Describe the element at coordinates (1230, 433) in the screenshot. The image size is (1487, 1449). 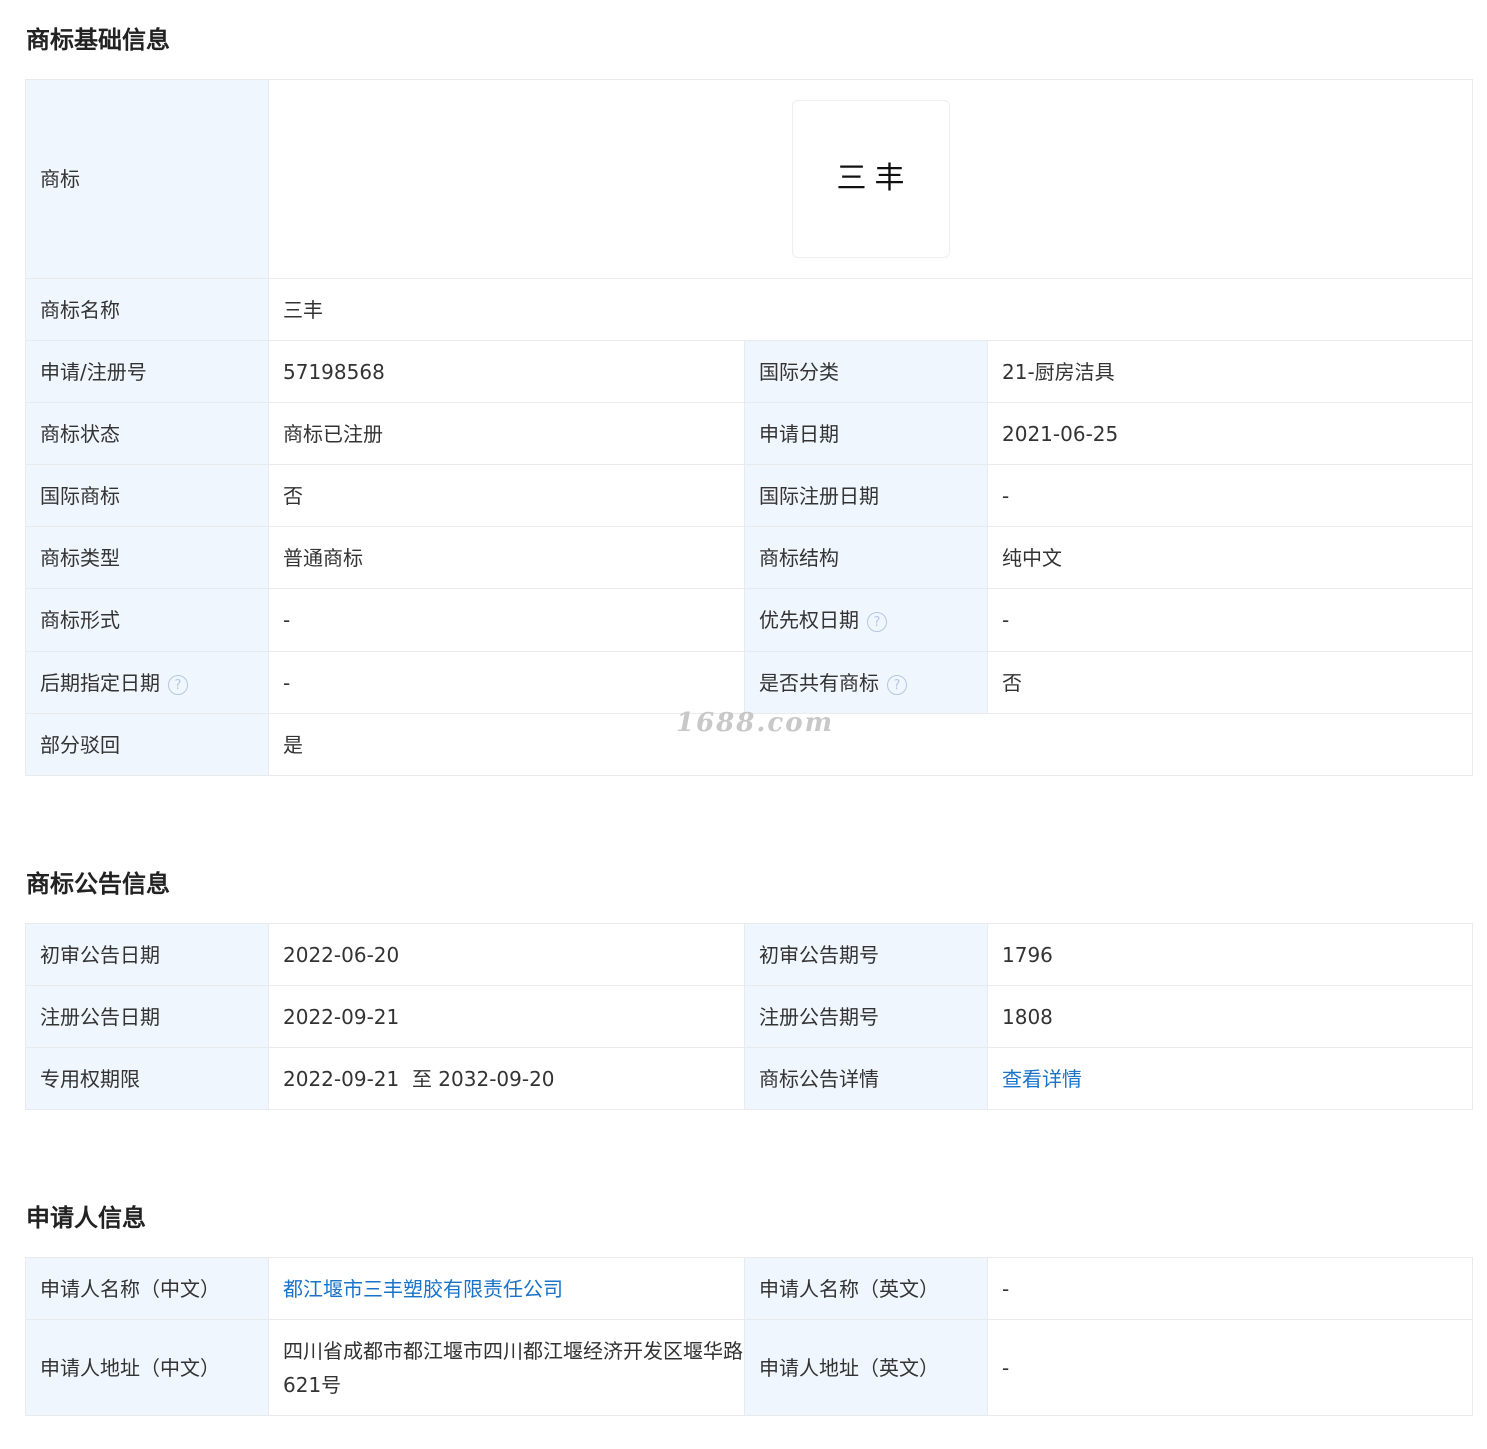
I see `apply-date-value: 2021-06-25` at that location.